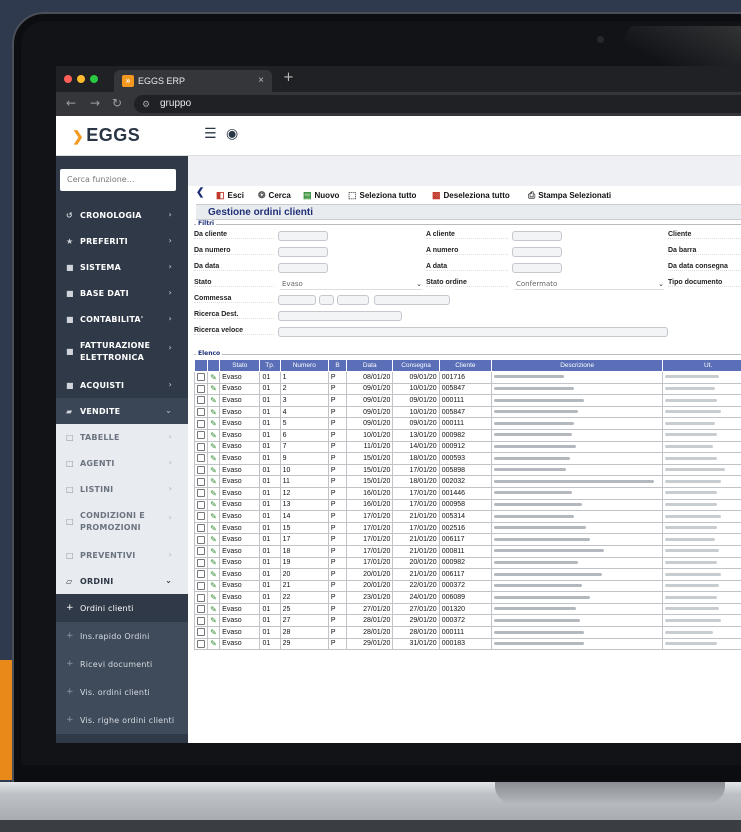  Describe the element at coordinates (240, 365) in the screenshot. I see `col-stato: Stato` at that location.